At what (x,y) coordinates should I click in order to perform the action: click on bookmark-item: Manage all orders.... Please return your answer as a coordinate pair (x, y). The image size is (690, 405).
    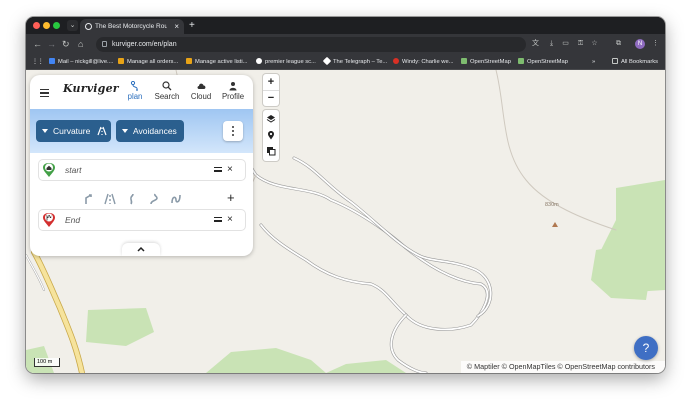
    Looking at the image, I should click on (148, 62).